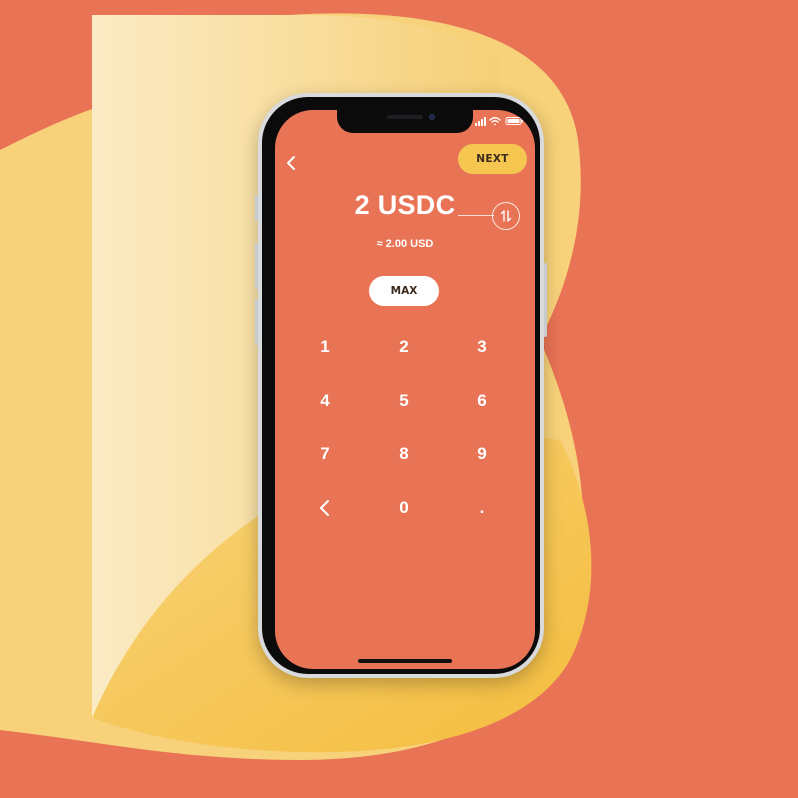  I want to click on volume-down-button, so click(256, 322).